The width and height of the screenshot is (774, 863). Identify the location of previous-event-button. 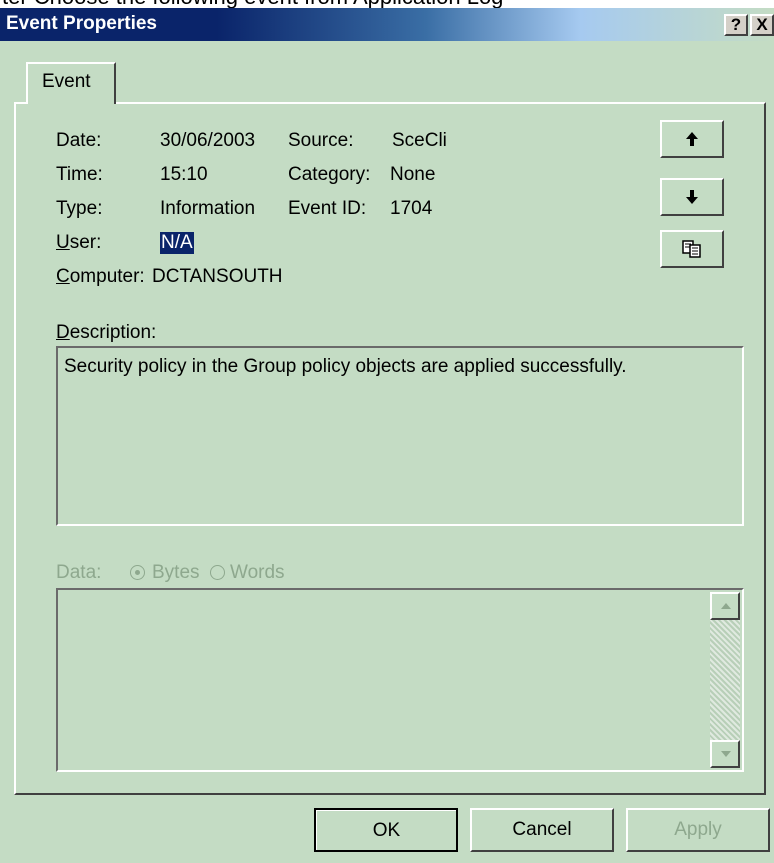
(692, 139).